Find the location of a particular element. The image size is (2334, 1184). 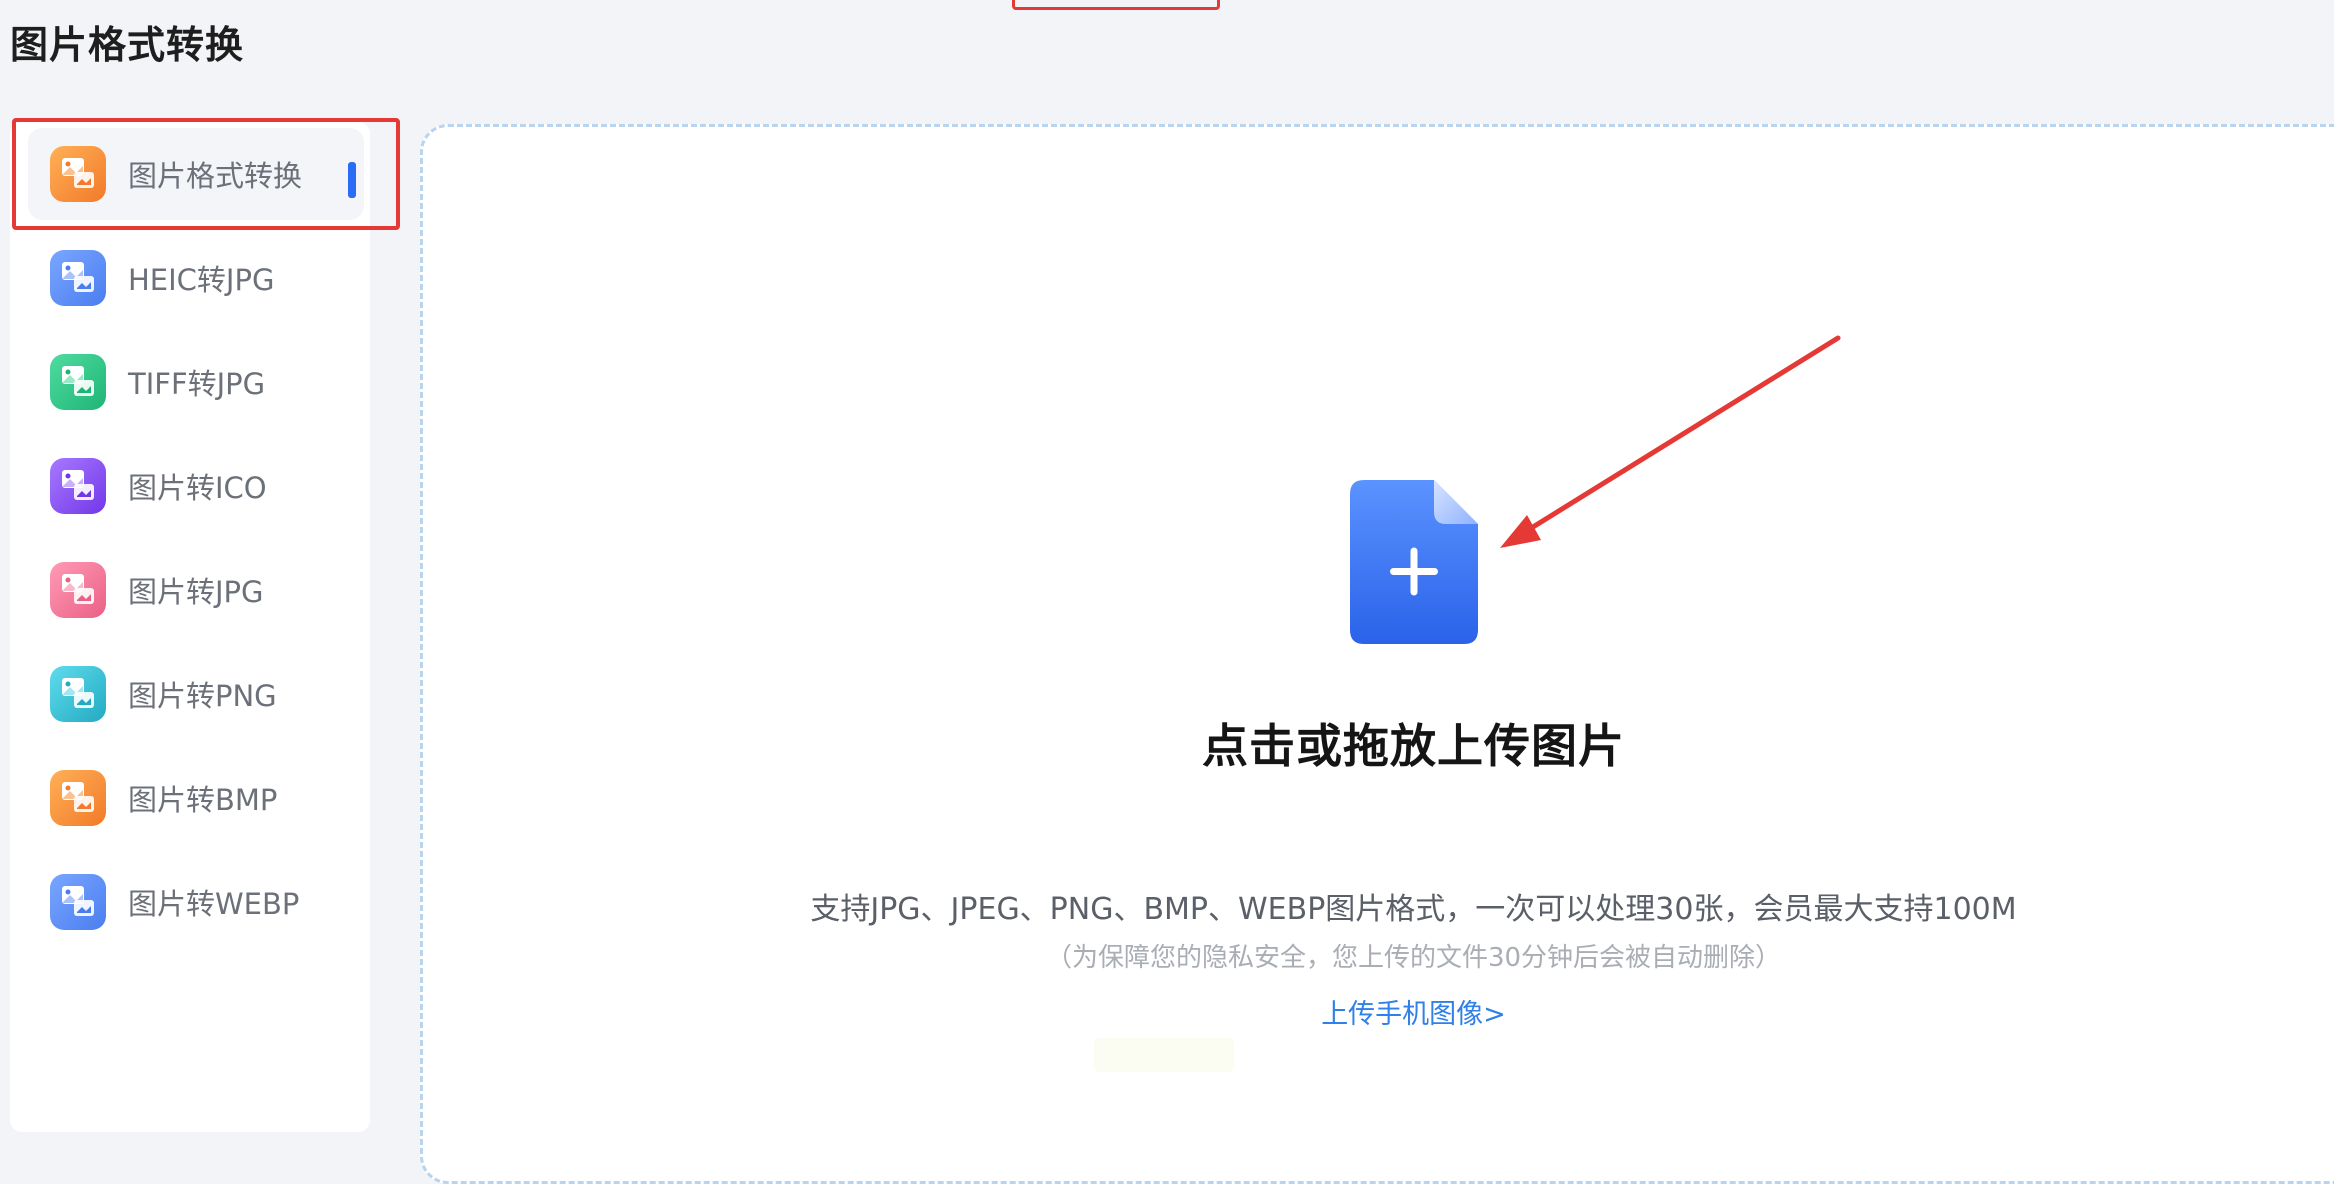

sidebar-item-label: 图片转ICO is located at coordinates (197, 488).